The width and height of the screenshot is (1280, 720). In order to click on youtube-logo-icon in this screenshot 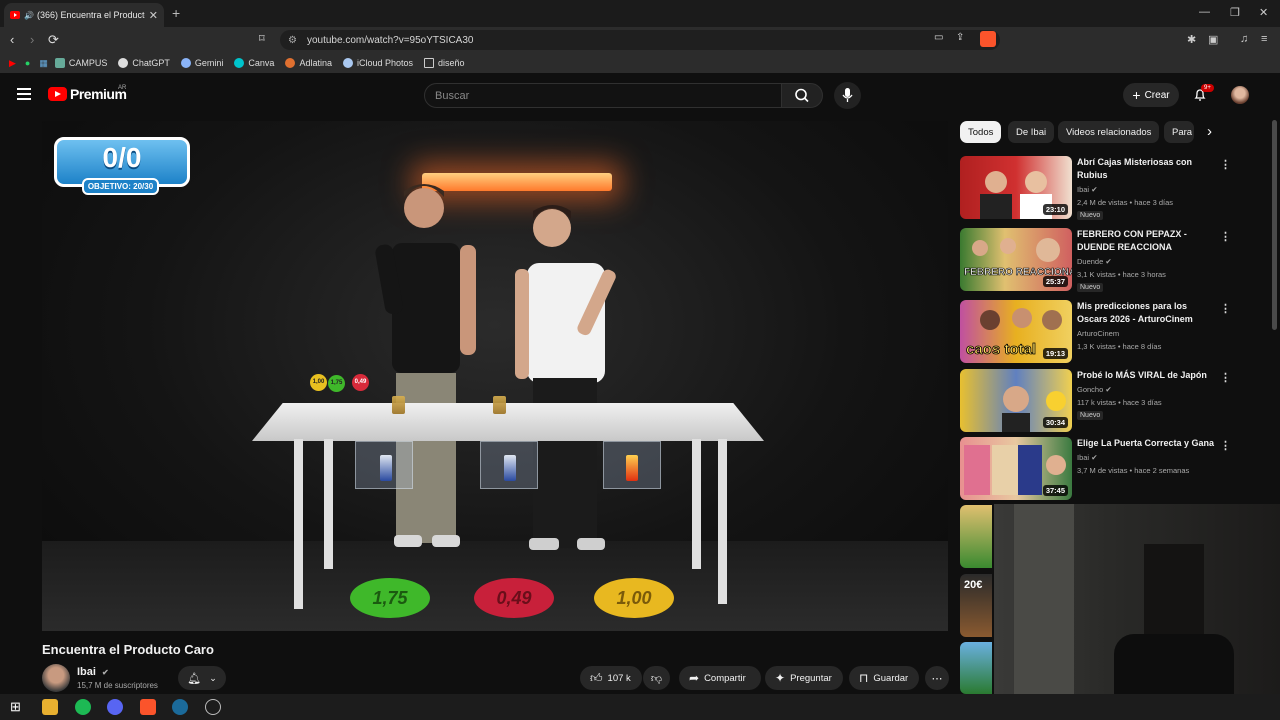, I will do `click(57, 94)`.